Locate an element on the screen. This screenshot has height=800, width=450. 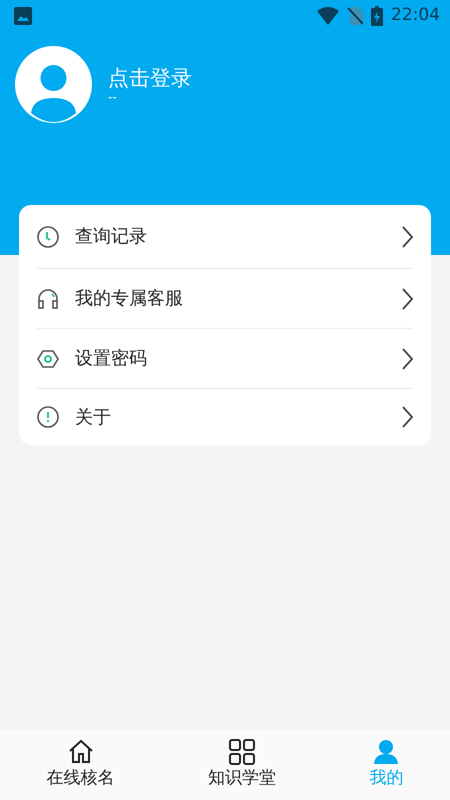
menu-item: 设置密码 is located at coordinates (238, 358).